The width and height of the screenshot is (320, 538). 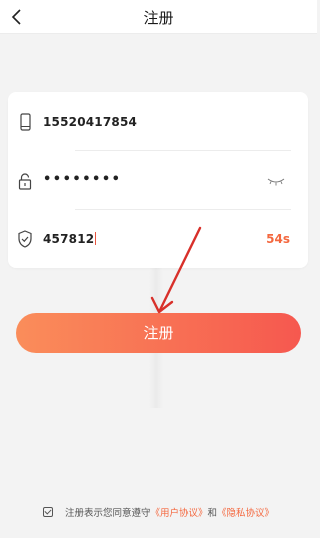 I want to click on phone-icon, so click(x=25, y=122).